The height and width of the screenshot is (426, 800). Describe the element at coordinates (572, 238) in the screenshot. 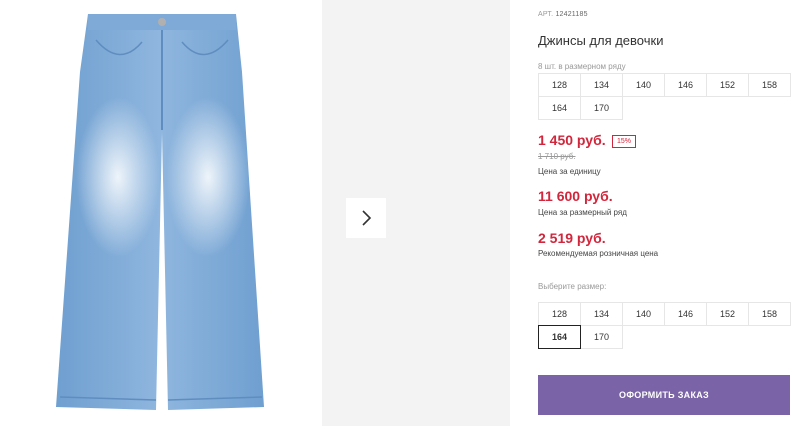

I see `retail-price: 2 519 руб.` at that location.